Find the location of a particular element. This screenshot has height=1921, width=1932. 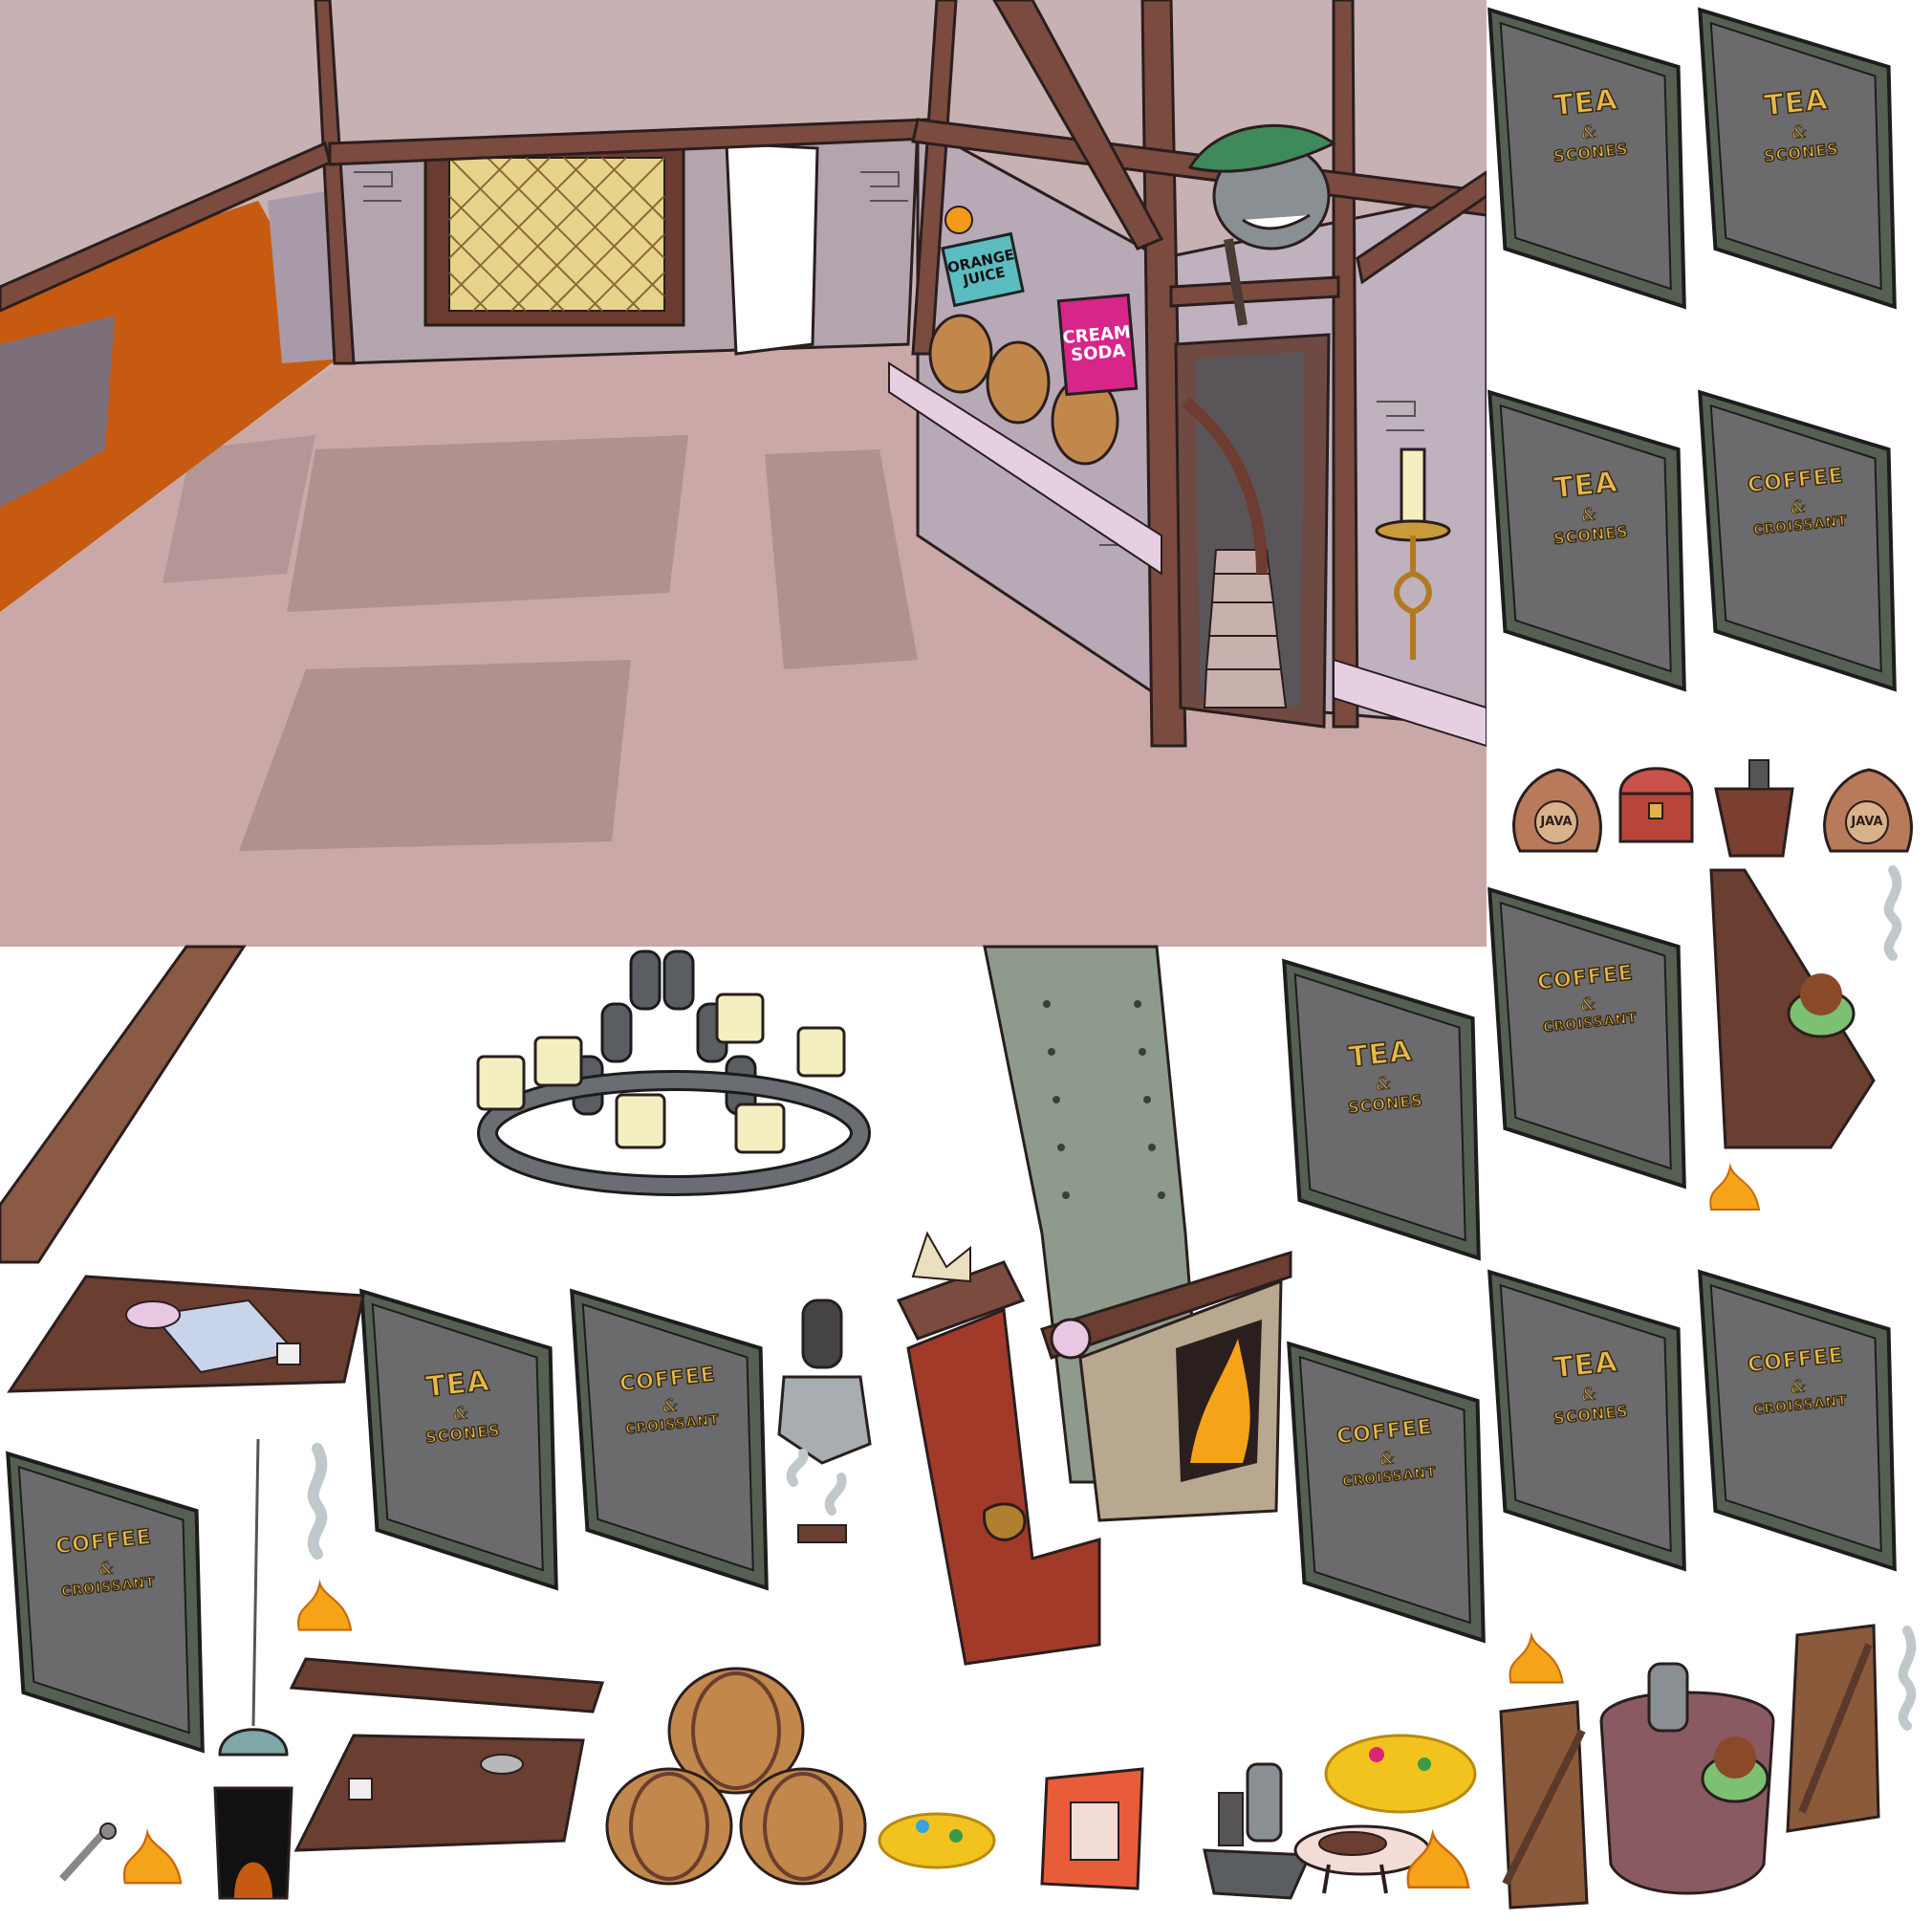

barrel-icon is located at coordinates (736, 1774).